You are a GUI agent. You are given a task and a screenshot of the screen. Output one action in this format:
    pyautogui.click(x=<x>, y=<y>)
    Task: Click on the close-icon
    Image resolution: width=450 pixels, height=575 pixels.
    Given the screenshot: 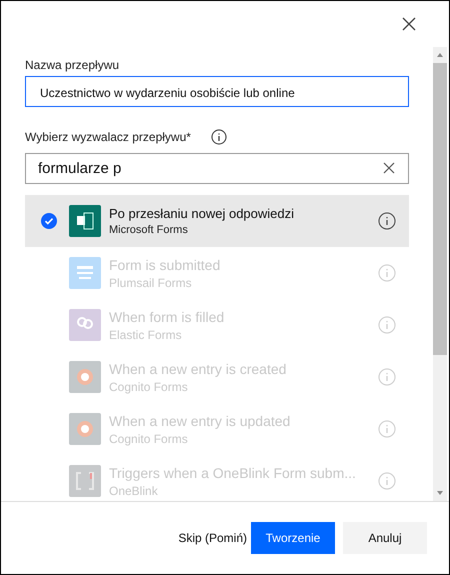 What is the action you would take?
    pyautogui.click(x=409, y=24)
    